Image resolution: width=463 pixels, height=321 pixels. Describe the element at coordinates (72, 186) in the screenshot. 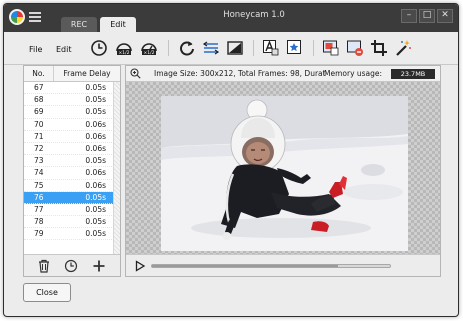

I see `frame-row: 75 0.06s` at that location.